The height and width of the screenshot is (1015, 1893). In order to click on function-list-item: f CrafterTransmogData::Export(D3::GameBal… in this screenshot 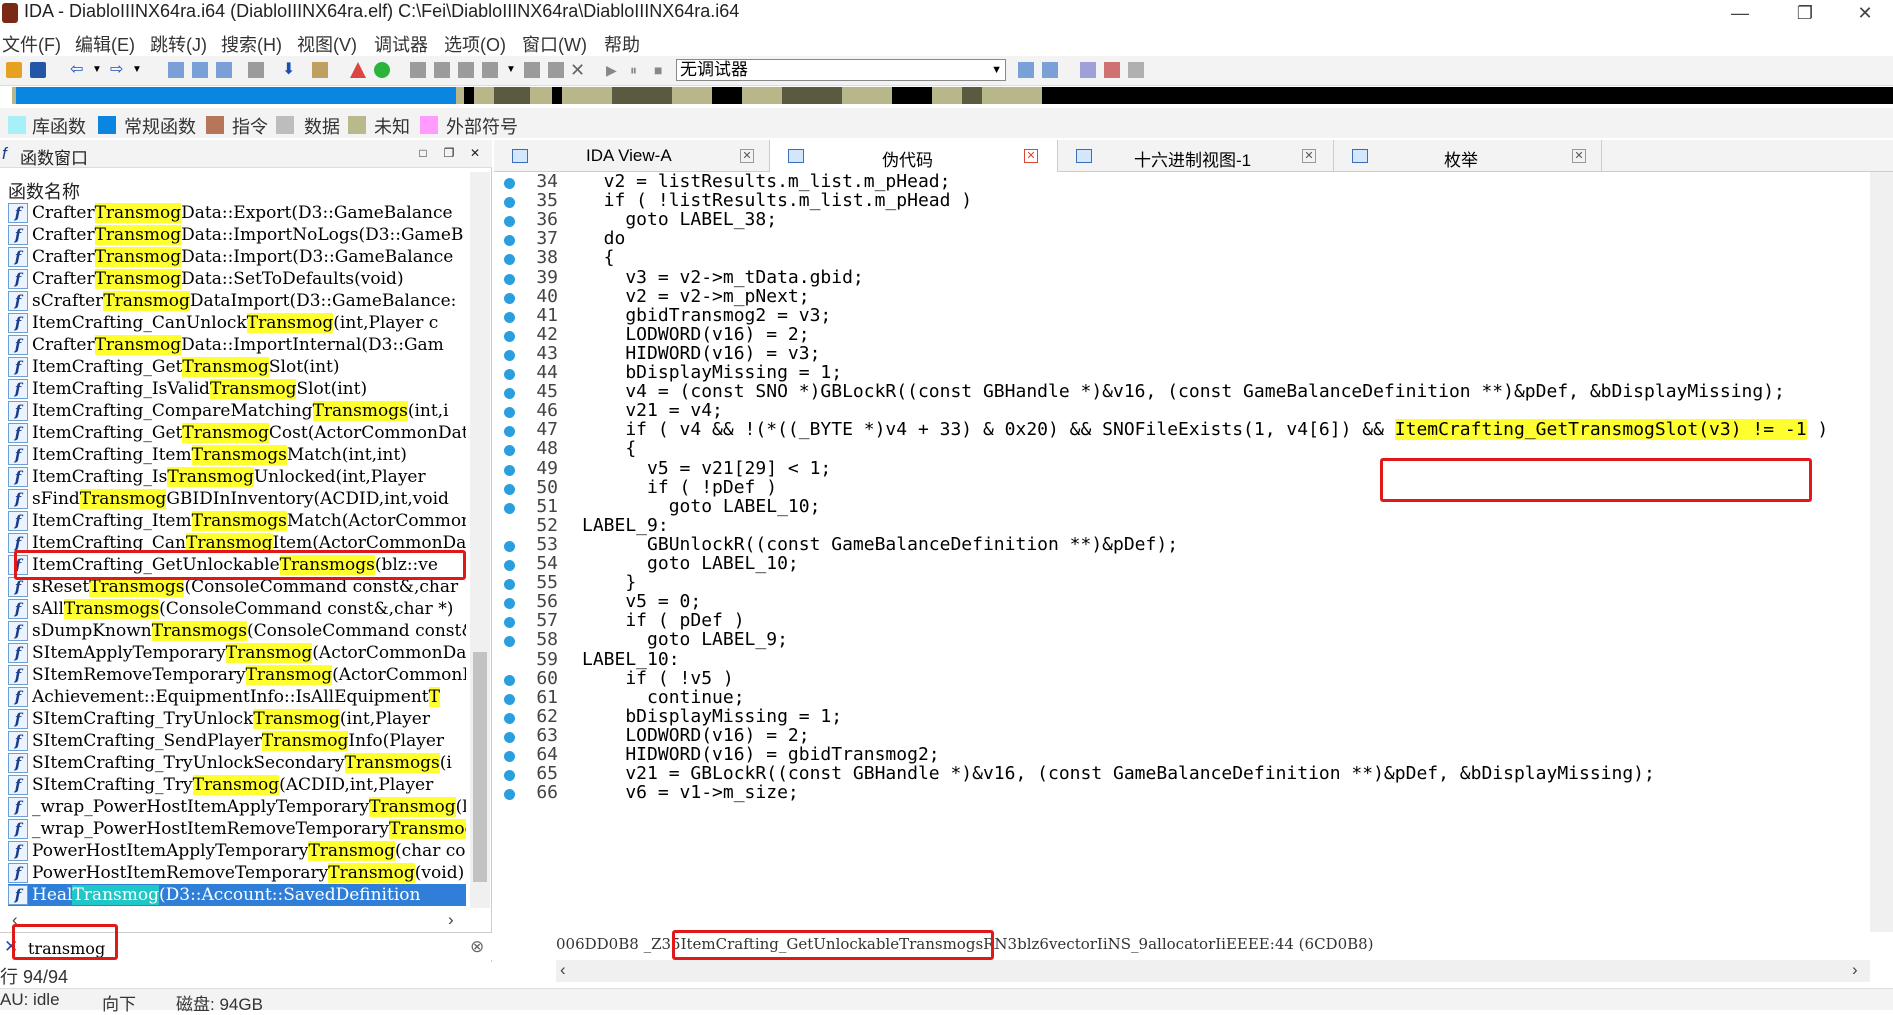, I will do `click(237, 213)`.